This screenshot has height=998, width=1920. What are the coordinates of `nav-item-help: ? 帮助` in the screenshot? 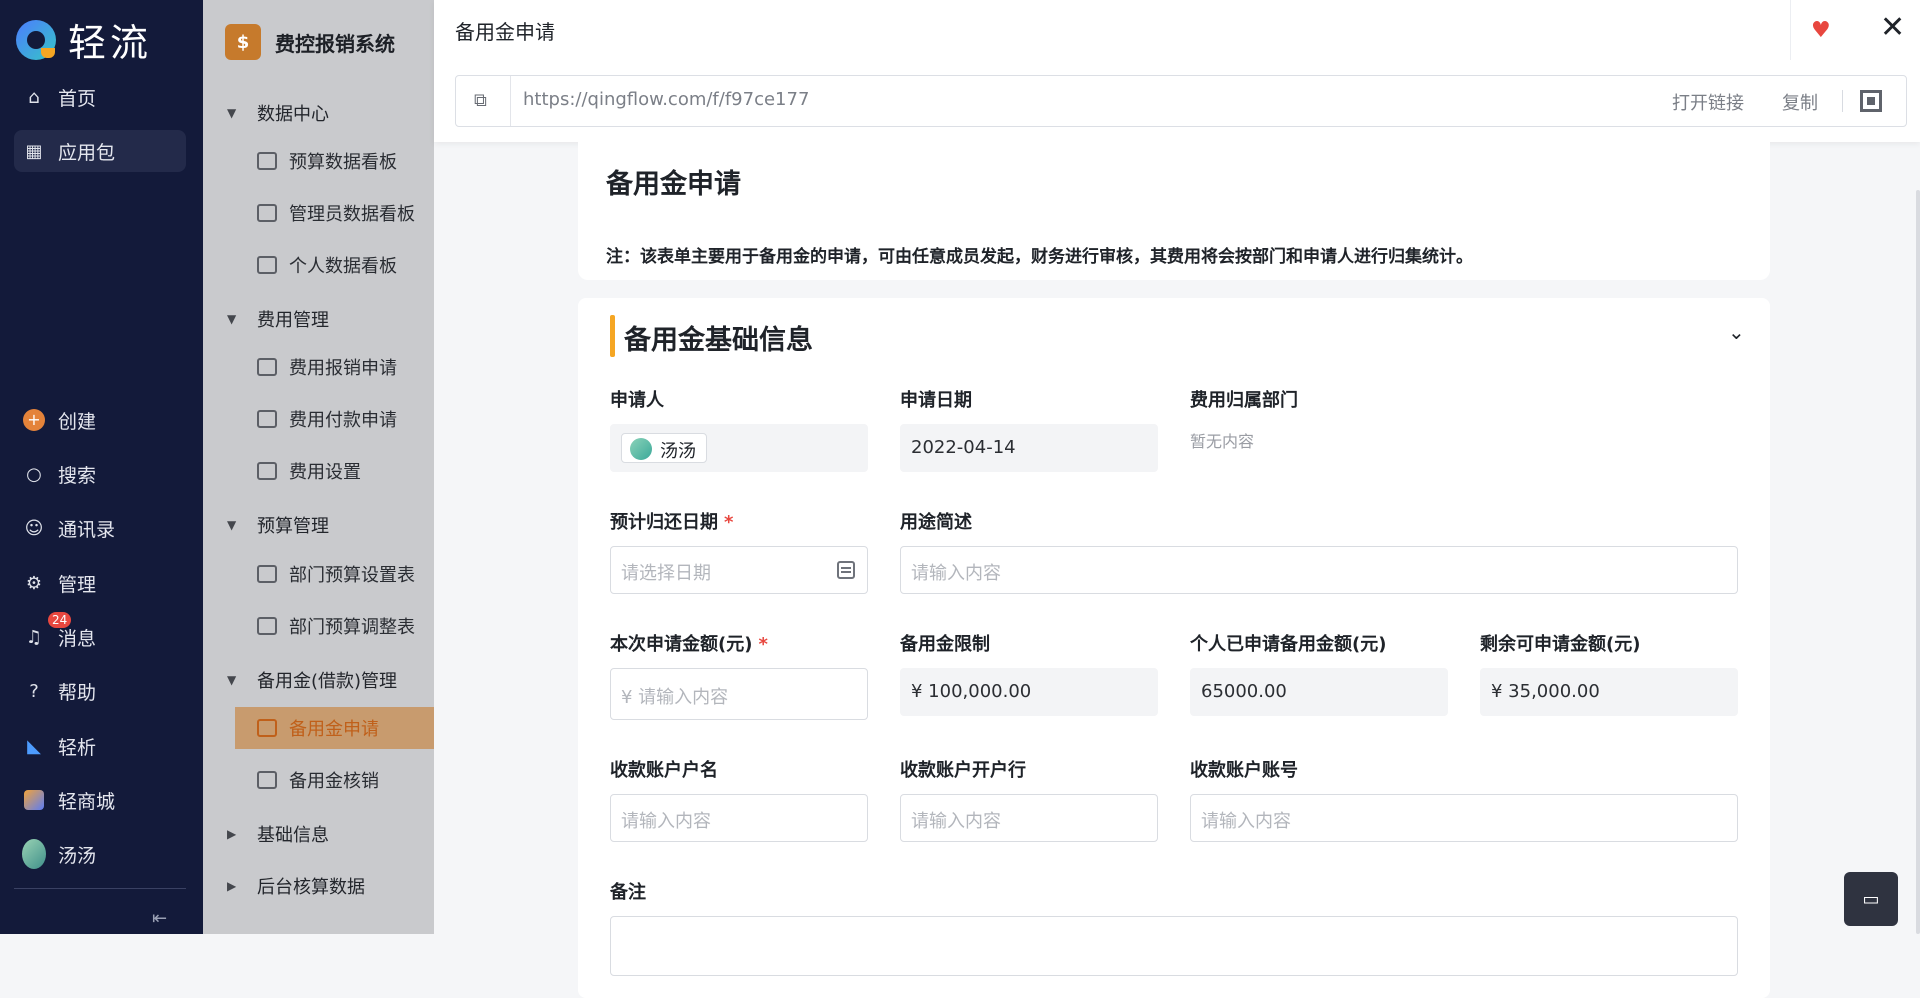 It's located at (100, 691).